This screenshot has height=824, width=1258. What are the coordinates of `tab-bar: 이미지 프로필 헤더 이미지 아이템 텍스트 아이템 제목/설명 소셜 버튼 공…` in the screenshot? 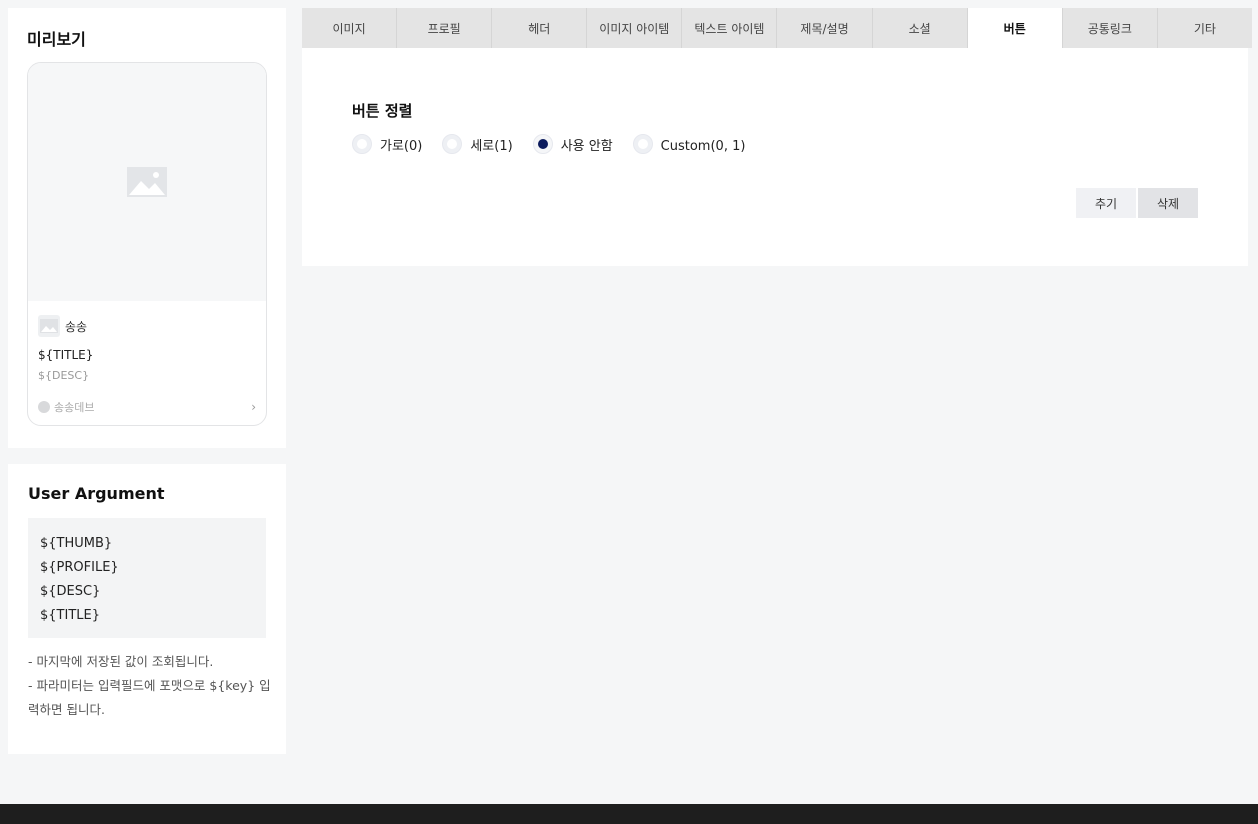 It's located at (777, 28).